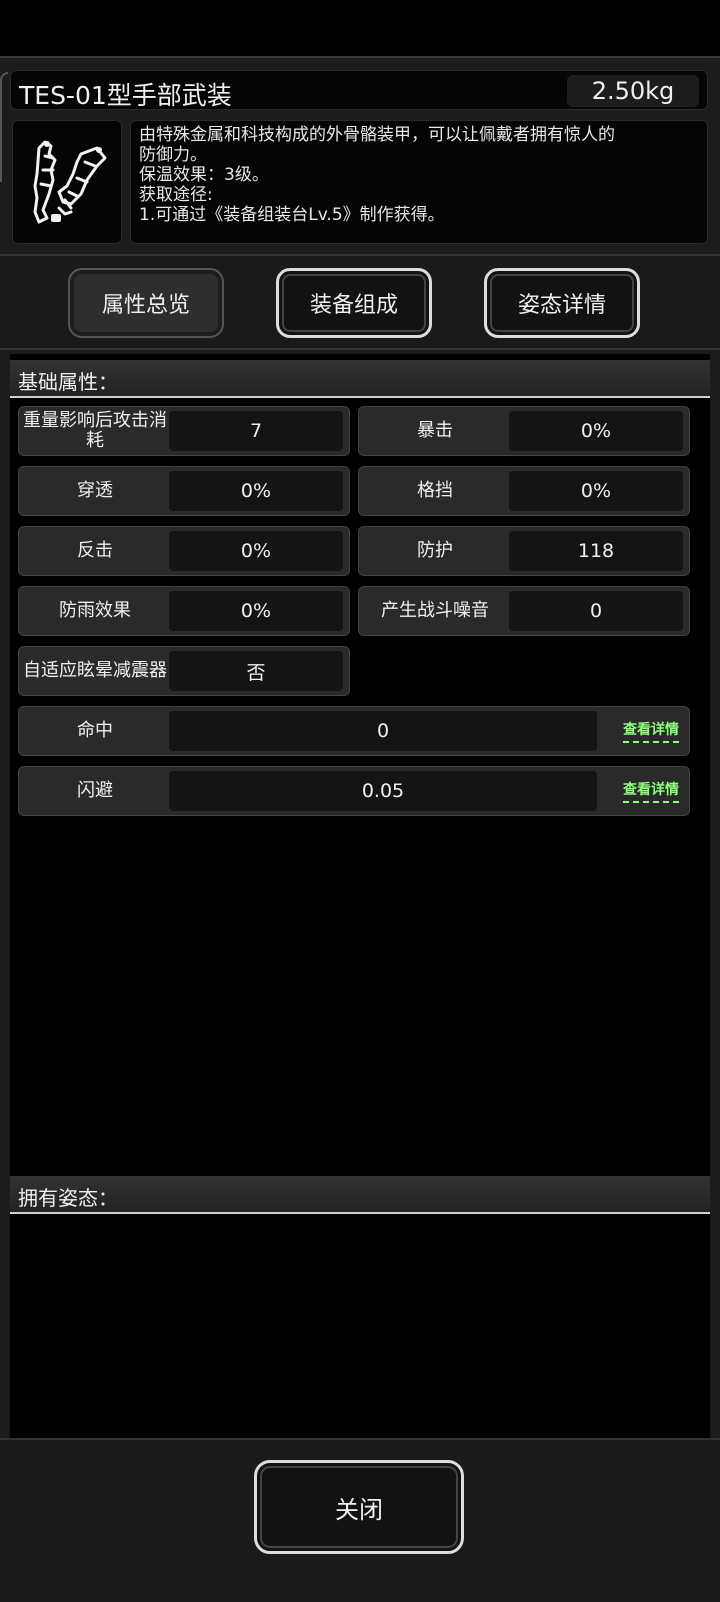 This screenshot has width=720, height=1602. I want to click on description-line: 1.可通过《装备组装台Lv.5》制作获得。, so click(292, 215).